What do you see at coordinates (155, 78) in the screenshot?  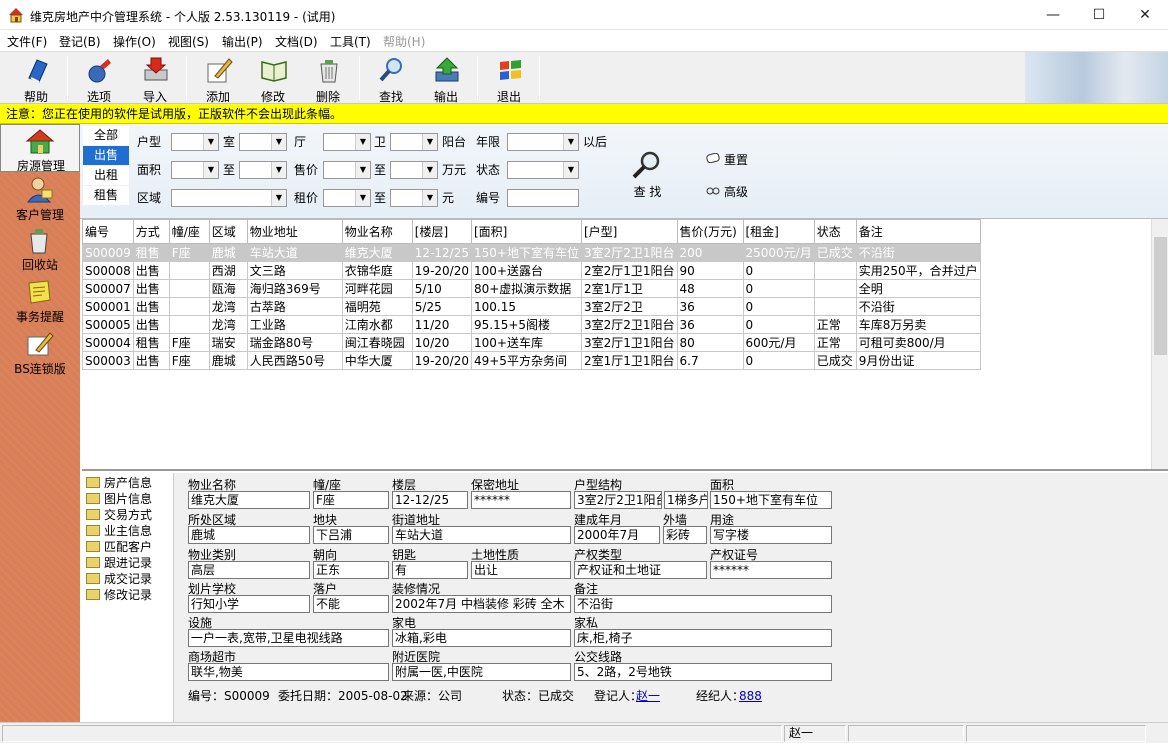 I see `import-button: 导入` at bounding box center [155, 78].